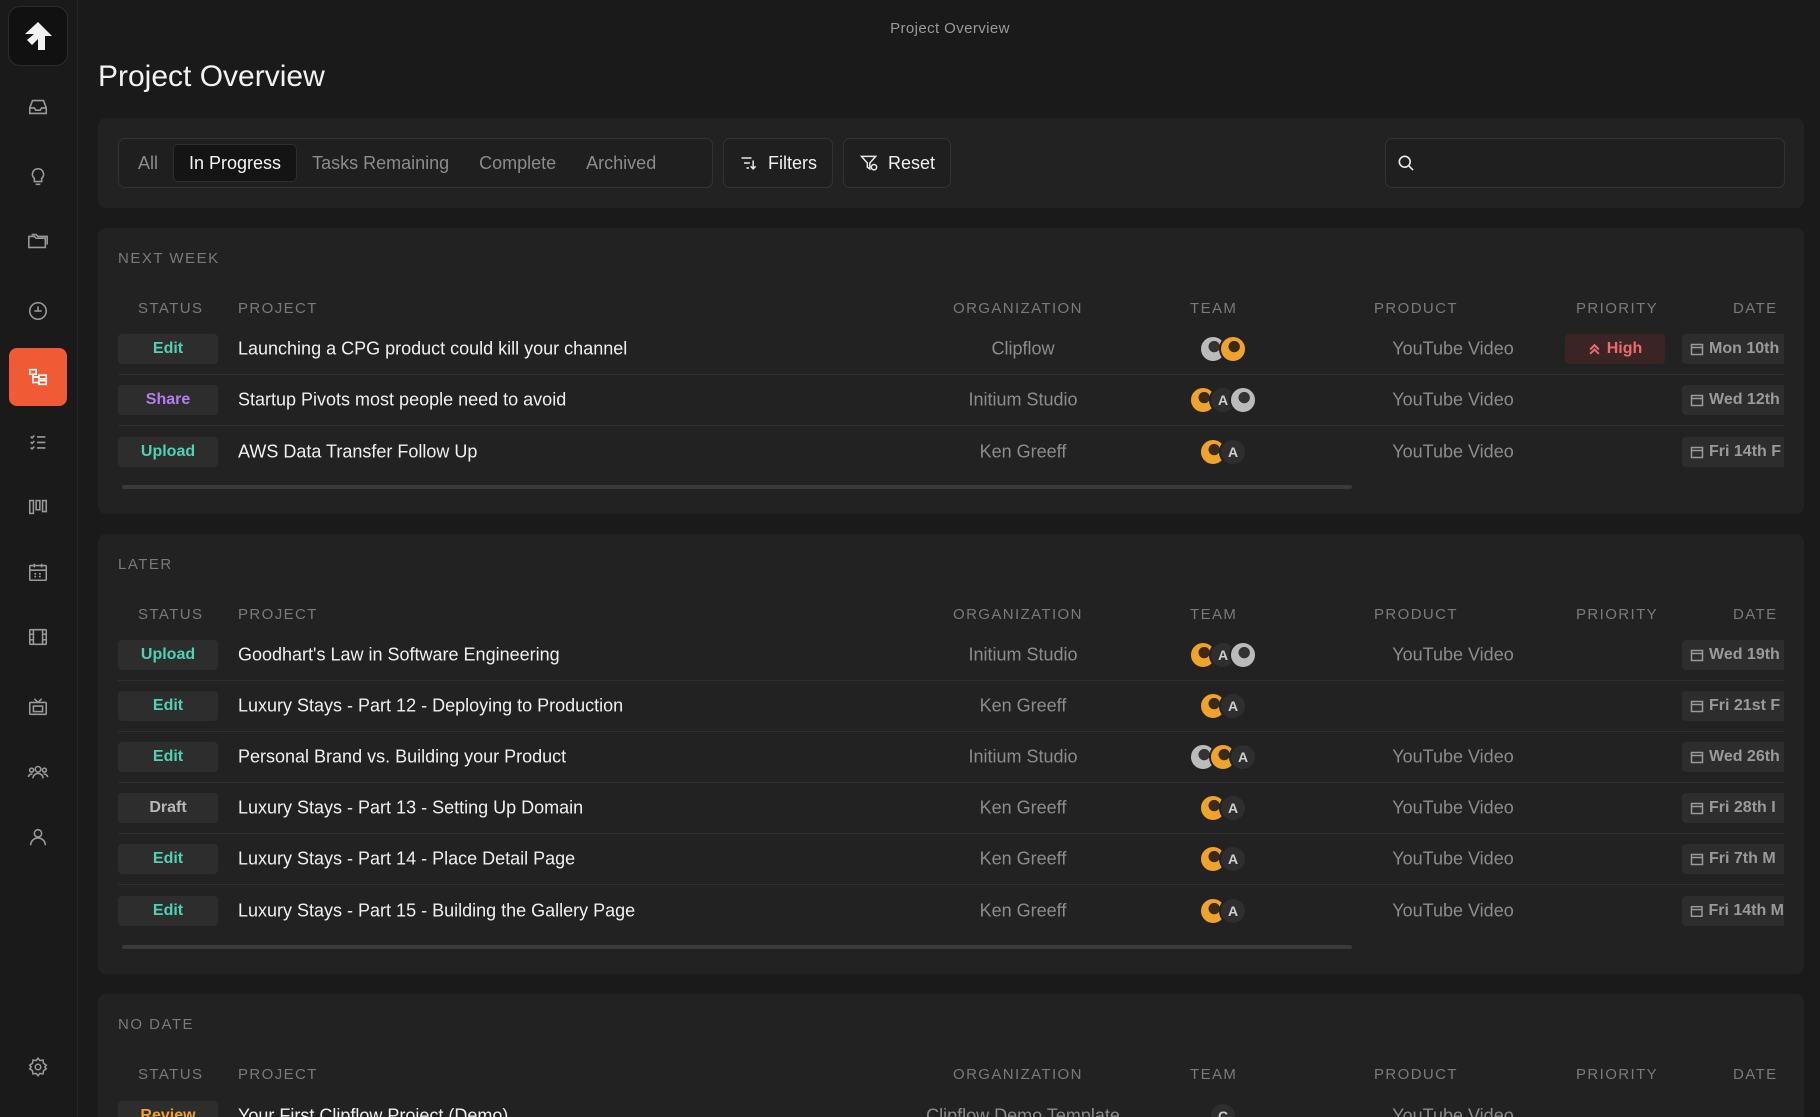 Image resolution: width=1820 pixels, height=1117 pixels. I want to click on kanban-icon, so click(38, 507).